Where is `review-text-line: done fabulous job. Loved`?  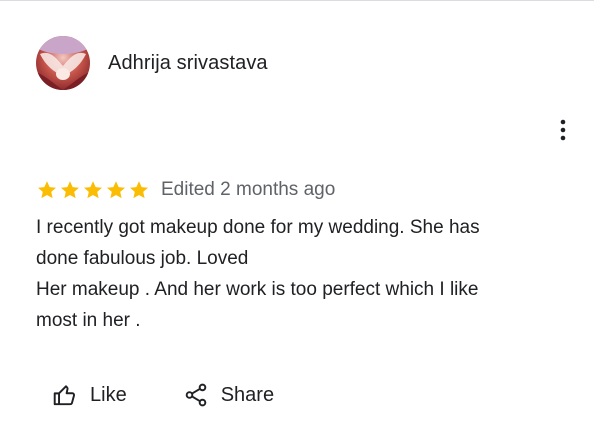 review-text-line: done fabulous job. Loved is located at coordinates (142, 258).